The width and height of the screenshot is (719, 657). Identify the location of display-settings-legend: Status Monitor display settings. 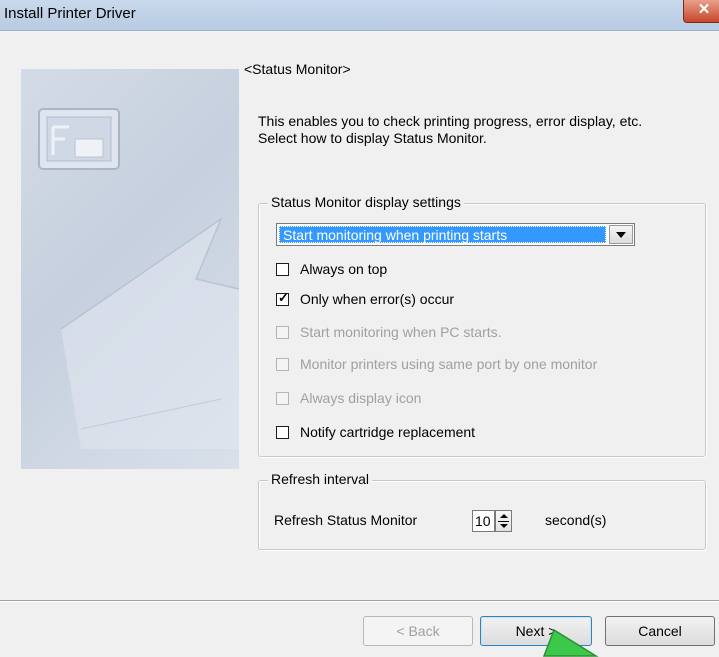
(366, 202).